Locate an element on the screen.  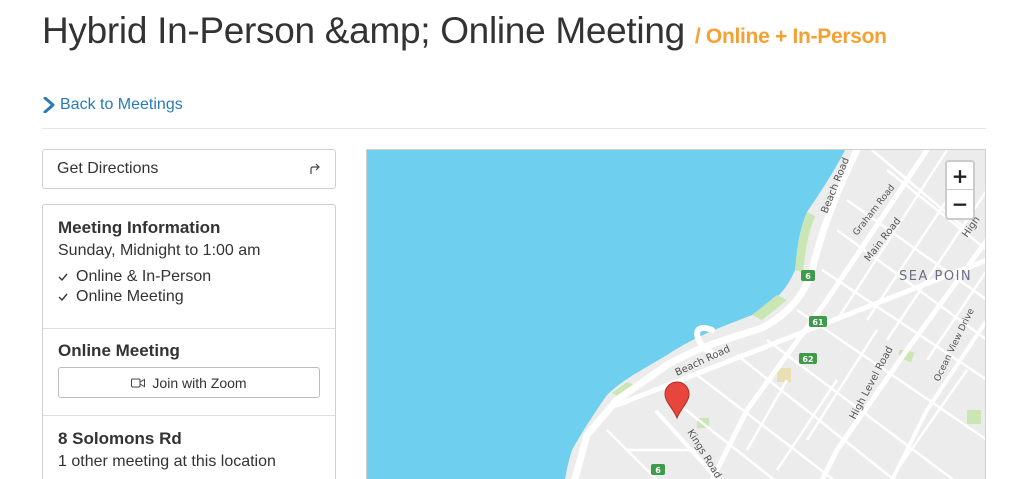
online-meeting-section: Online Meeting Join with Zoom is located at coordinates (189, 372).